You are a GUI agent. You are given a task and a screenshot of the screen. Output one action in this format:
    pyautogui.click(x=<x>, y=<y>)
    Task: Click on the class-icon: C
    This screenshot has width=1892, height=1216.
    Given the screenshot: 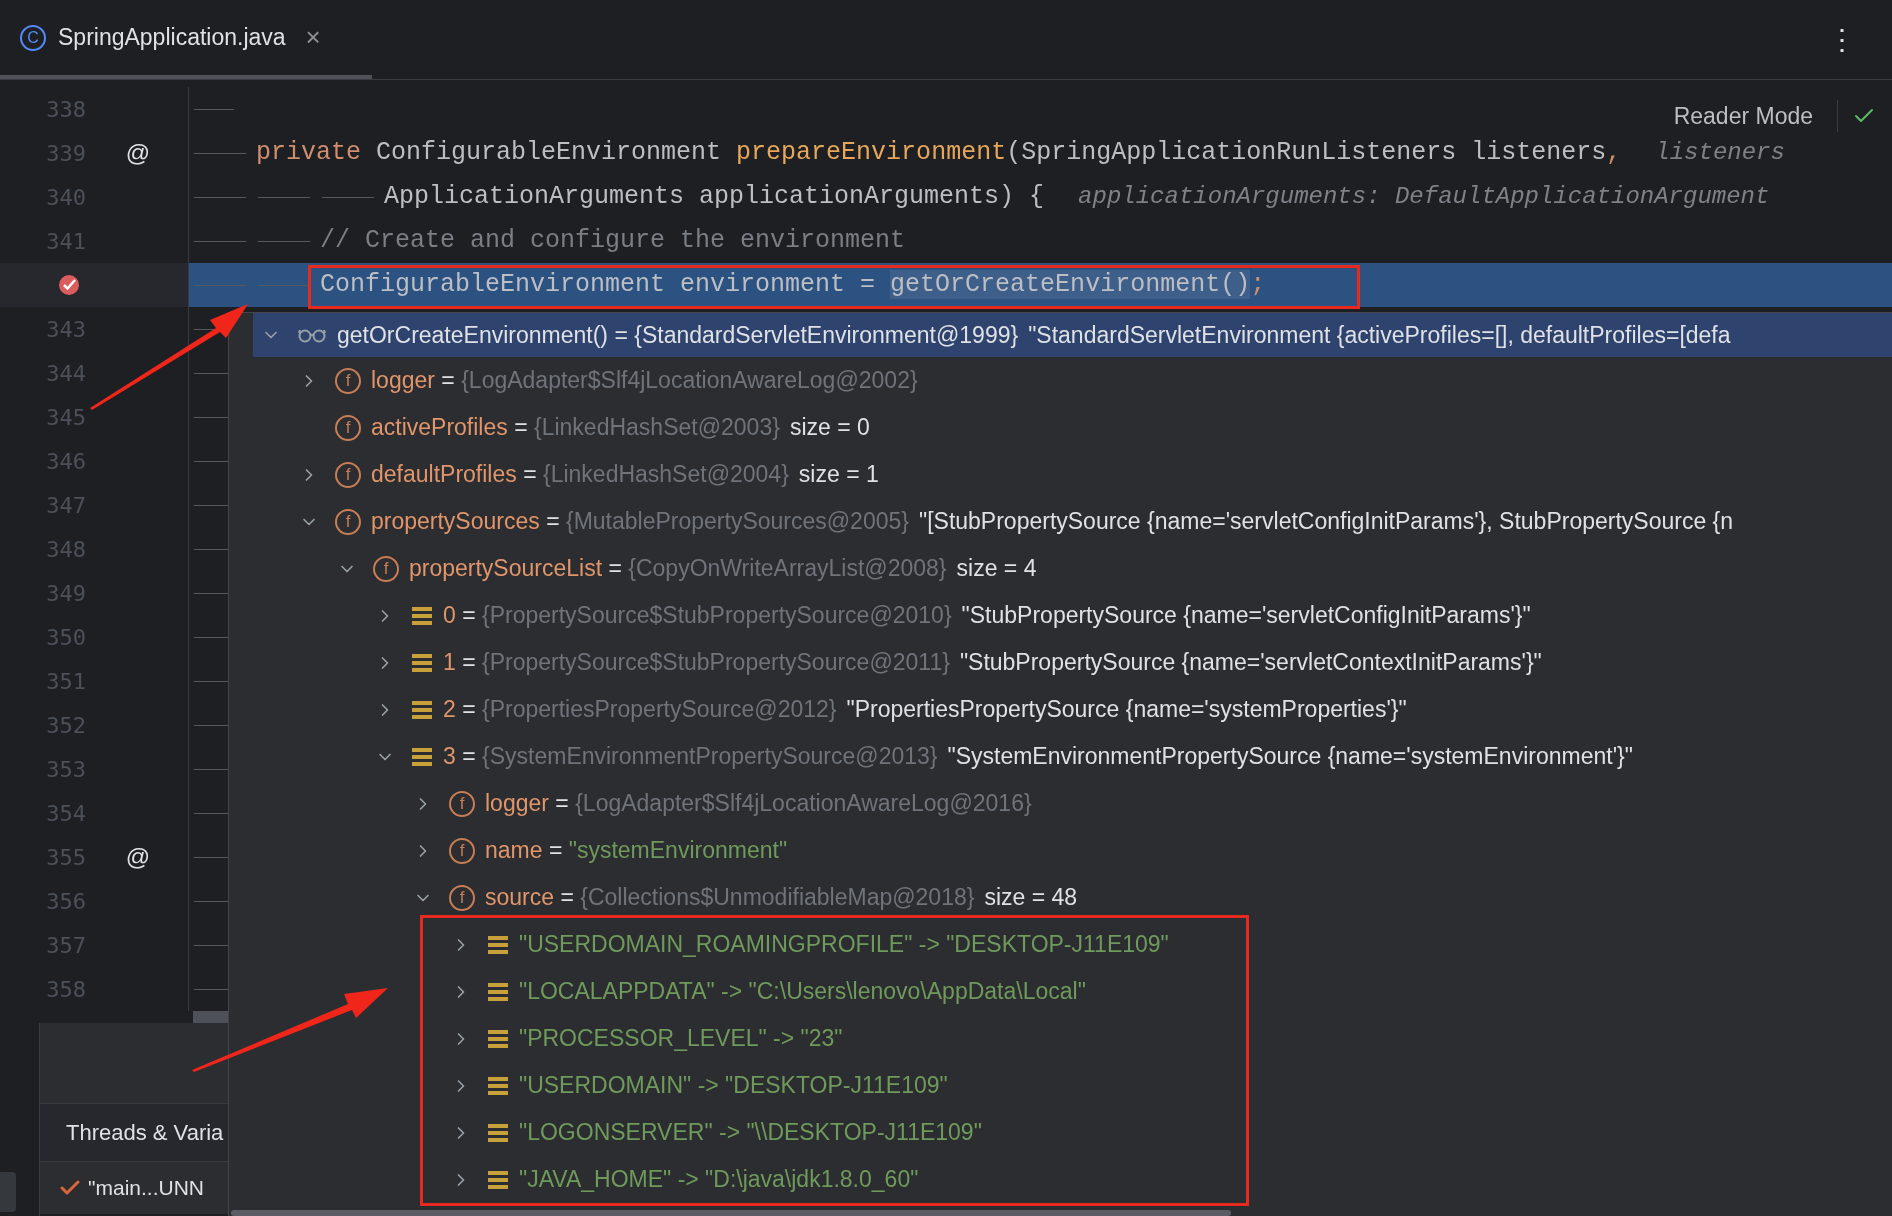 What is the action you would take?
    pyautogui.click(x=33, y=37)
    